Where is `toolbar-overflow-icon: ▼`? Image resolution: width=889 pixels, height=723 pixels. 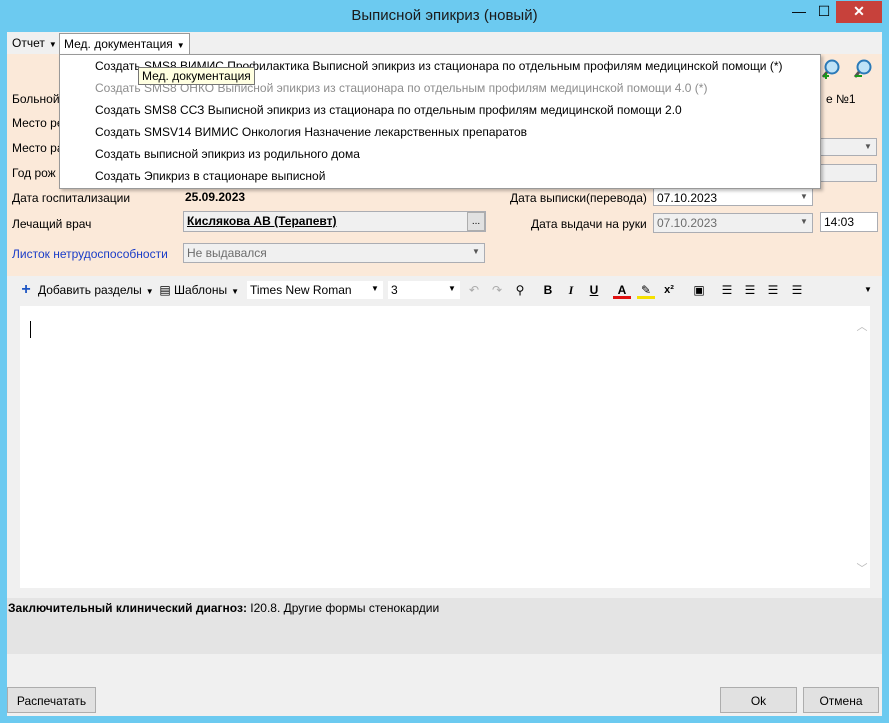 toolbar-overflow-icon: ▼ is located at coordinates (868, 290).